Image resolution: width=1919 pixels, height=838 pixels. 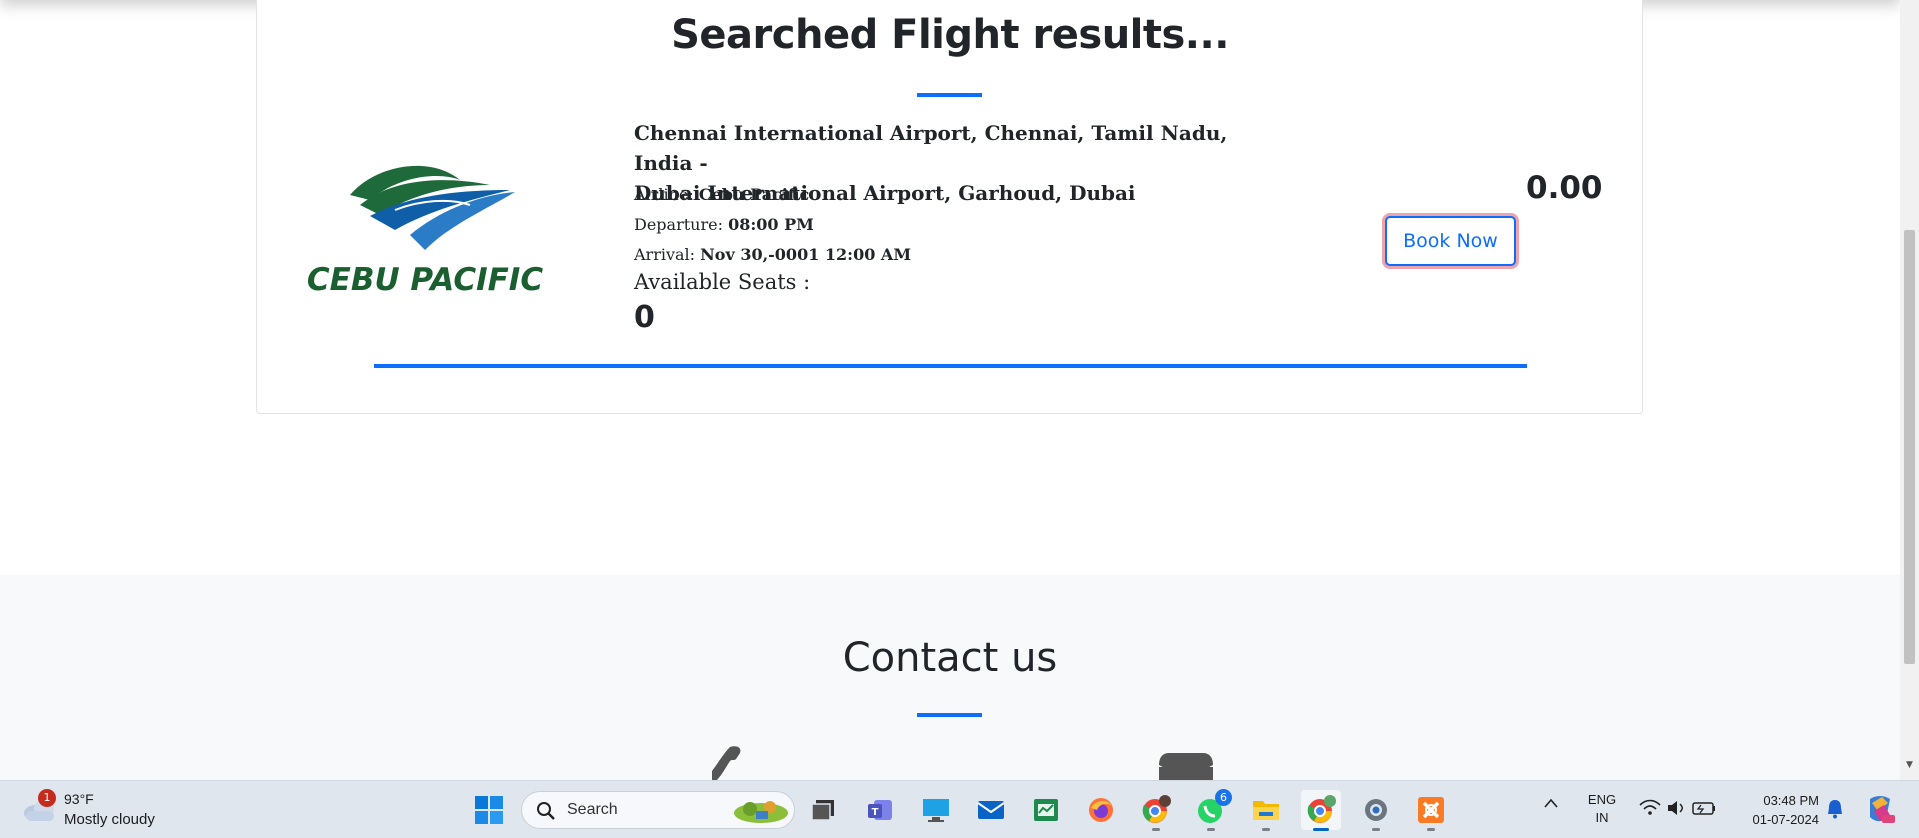 What do you see at coordinates (1703, 808) in the screenshot?
I see `battery-icon` at bounding box center [1703, 808].